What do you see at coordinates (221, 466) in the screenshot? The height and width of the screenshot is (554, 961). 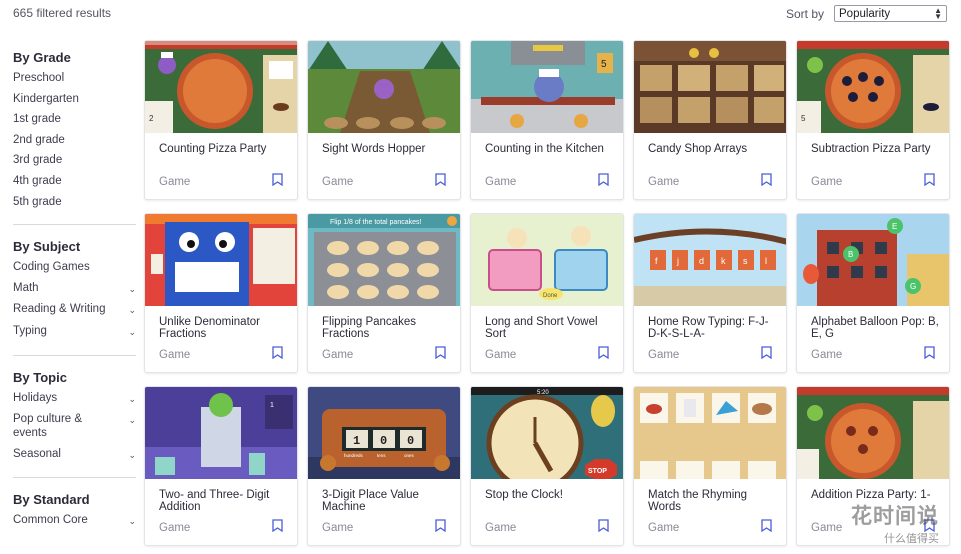 I see `game-card-two-and-three-digit-addition: 1 Two- and Three- Digit Addition Game` at bounding box center [221, 466].